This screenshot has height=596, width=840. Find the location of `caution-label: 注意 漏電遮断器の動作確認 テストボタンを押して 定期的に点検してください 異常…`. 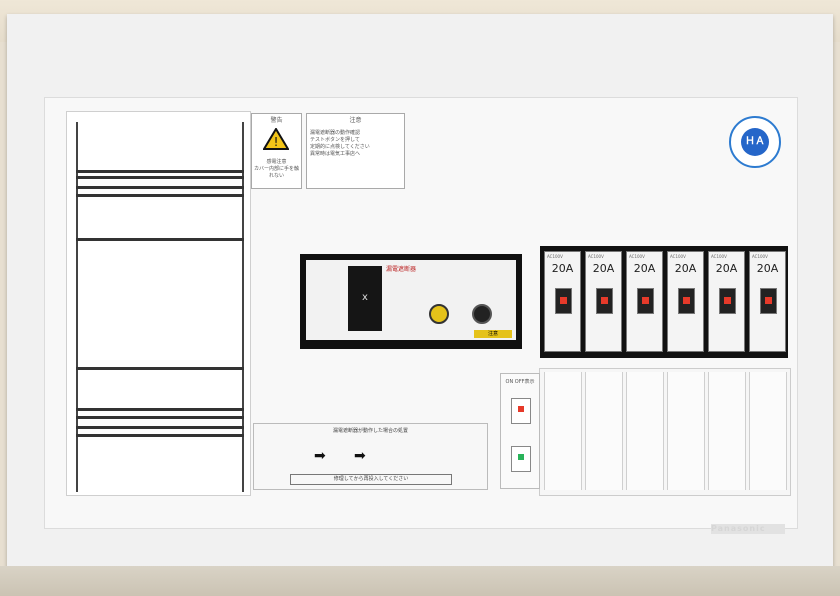

caution-label: 注意 漏電遮断器の動作確認 テストボタンを押して 定期的に点検してください 異常… is located at coordinates (355, 151).